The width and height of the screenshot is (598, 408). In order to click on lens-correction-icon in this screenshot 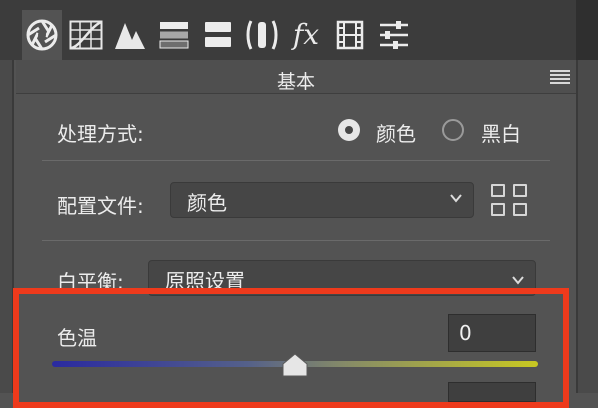, I will do `click(262, 35)`.